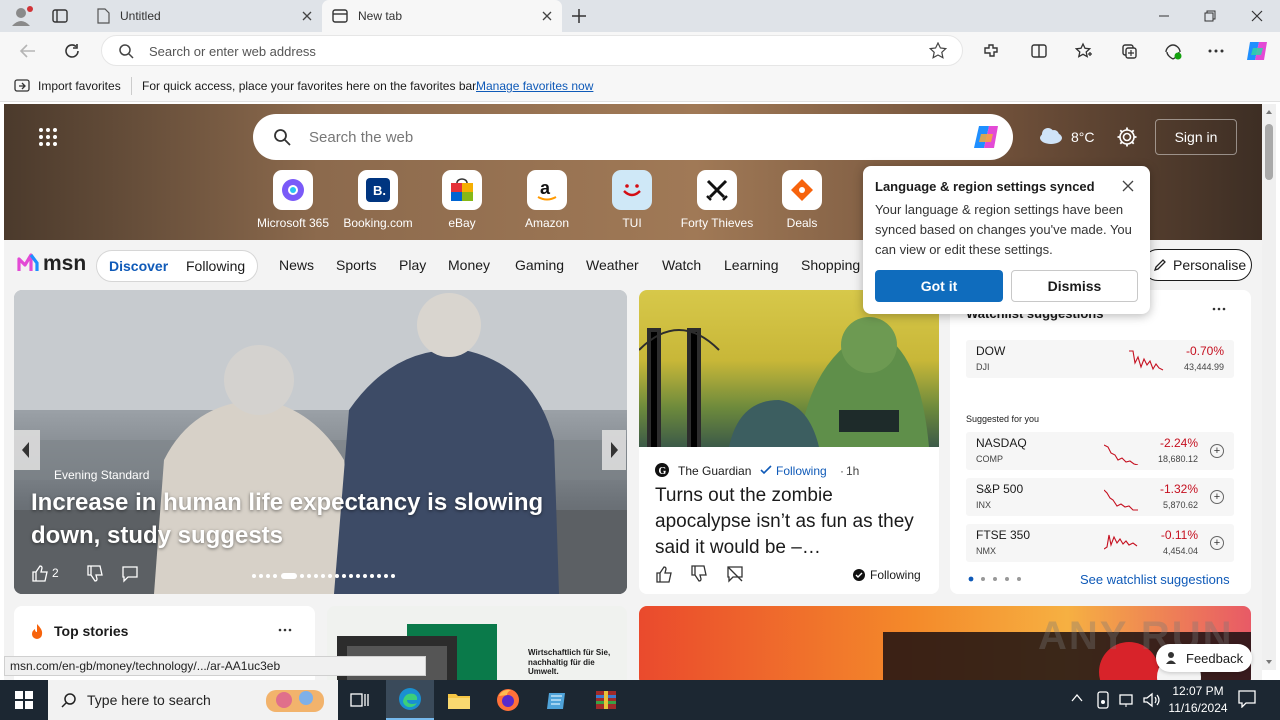  What do you see at coordinates (539, 265) in the screenshot?
I see `nav-gaming: Gaming` at bounding box center [539, 265].